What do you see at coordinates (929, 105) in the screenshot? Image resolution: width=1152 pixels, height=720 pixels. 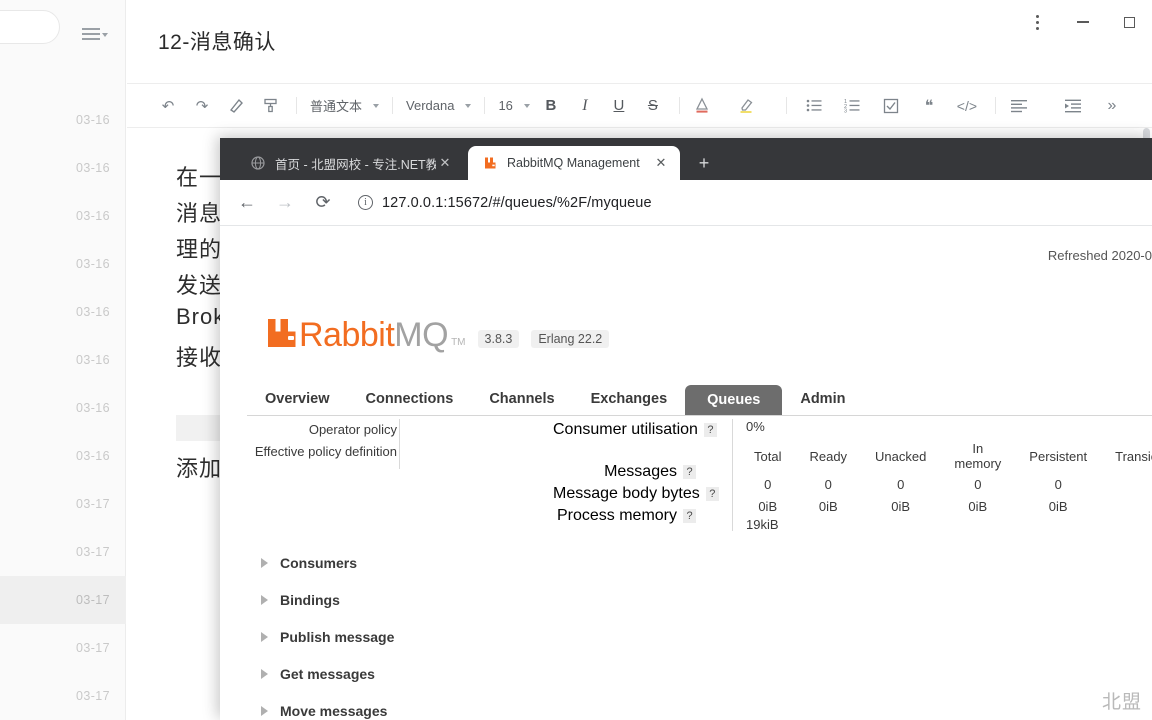 I see `quote-icon: ❝` at bounding box center [929, 105].